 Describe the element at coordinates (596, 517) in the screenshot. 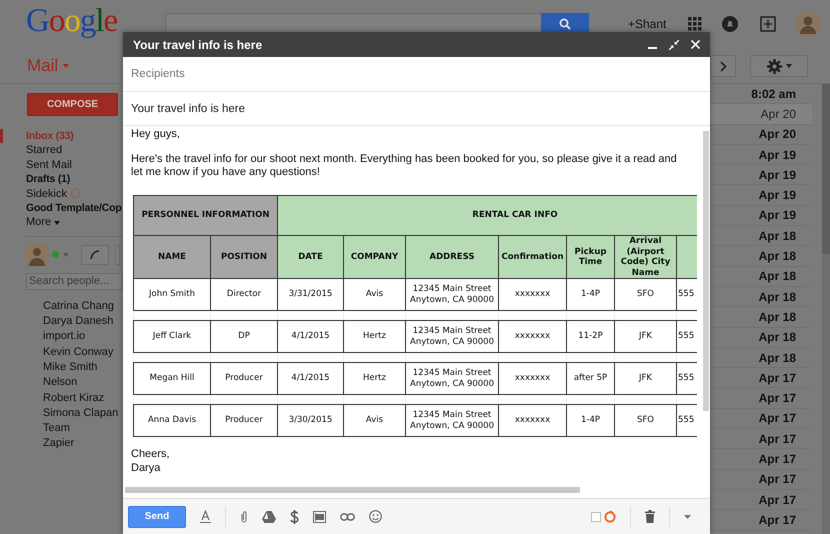

I see `checkbox-icon` at that location.